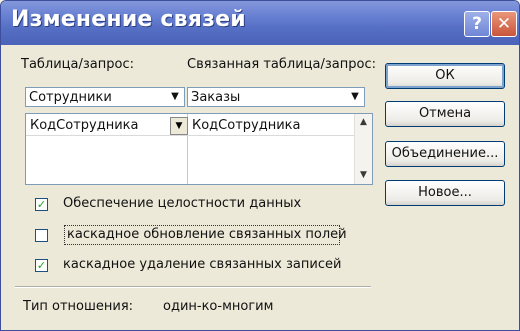 This screenshot has width=520, height=331. What do you see at coordinates (445, 76) in the screenshot?
I see `ok-button: ОК` at bounding box center [445, 76].